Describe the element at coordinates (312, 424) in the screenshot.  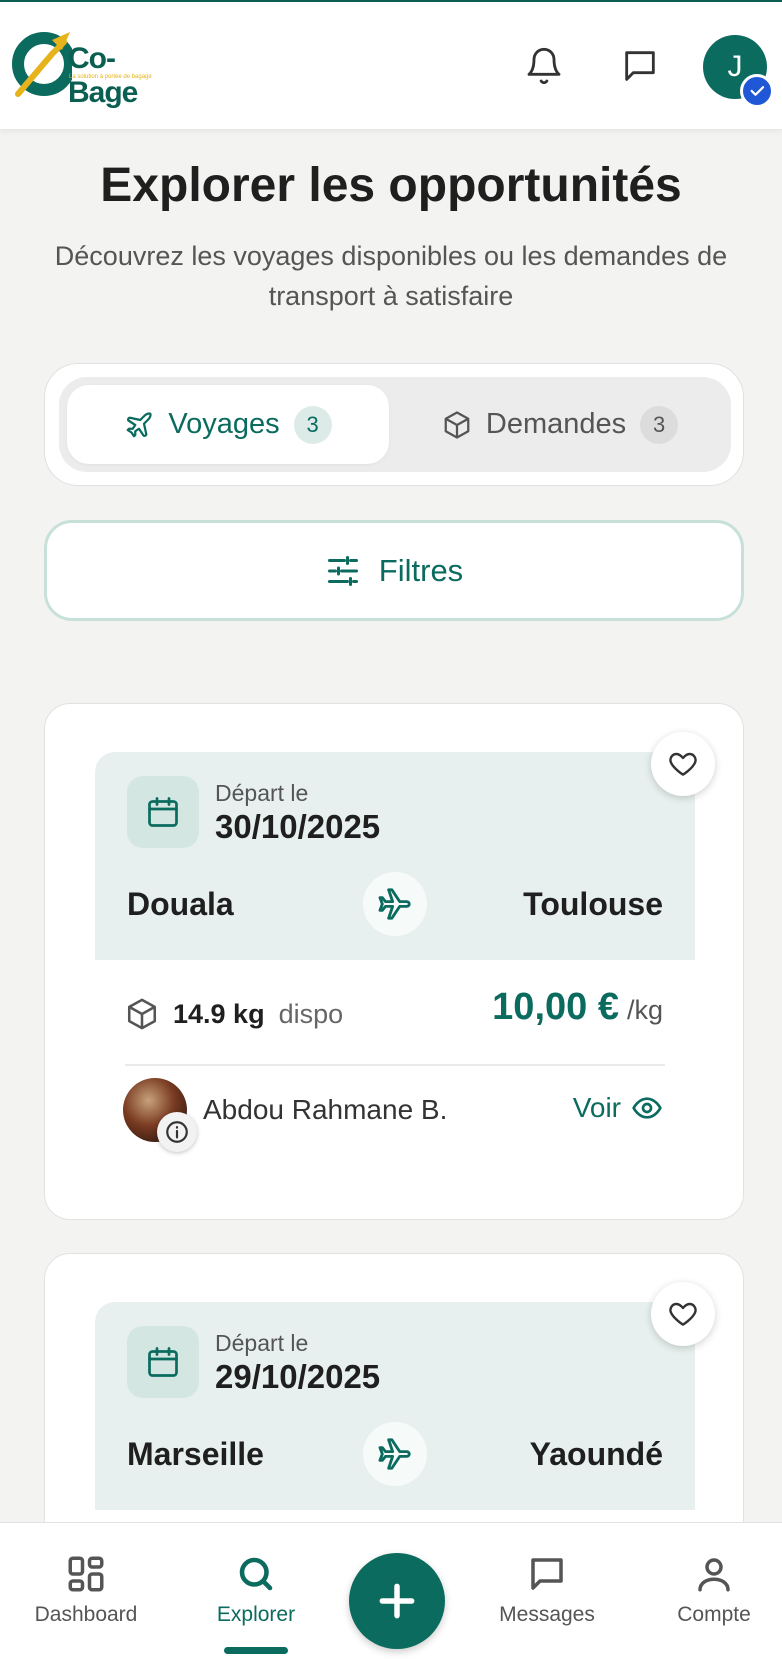
I see `tab-voyages-count: 3` at that location.